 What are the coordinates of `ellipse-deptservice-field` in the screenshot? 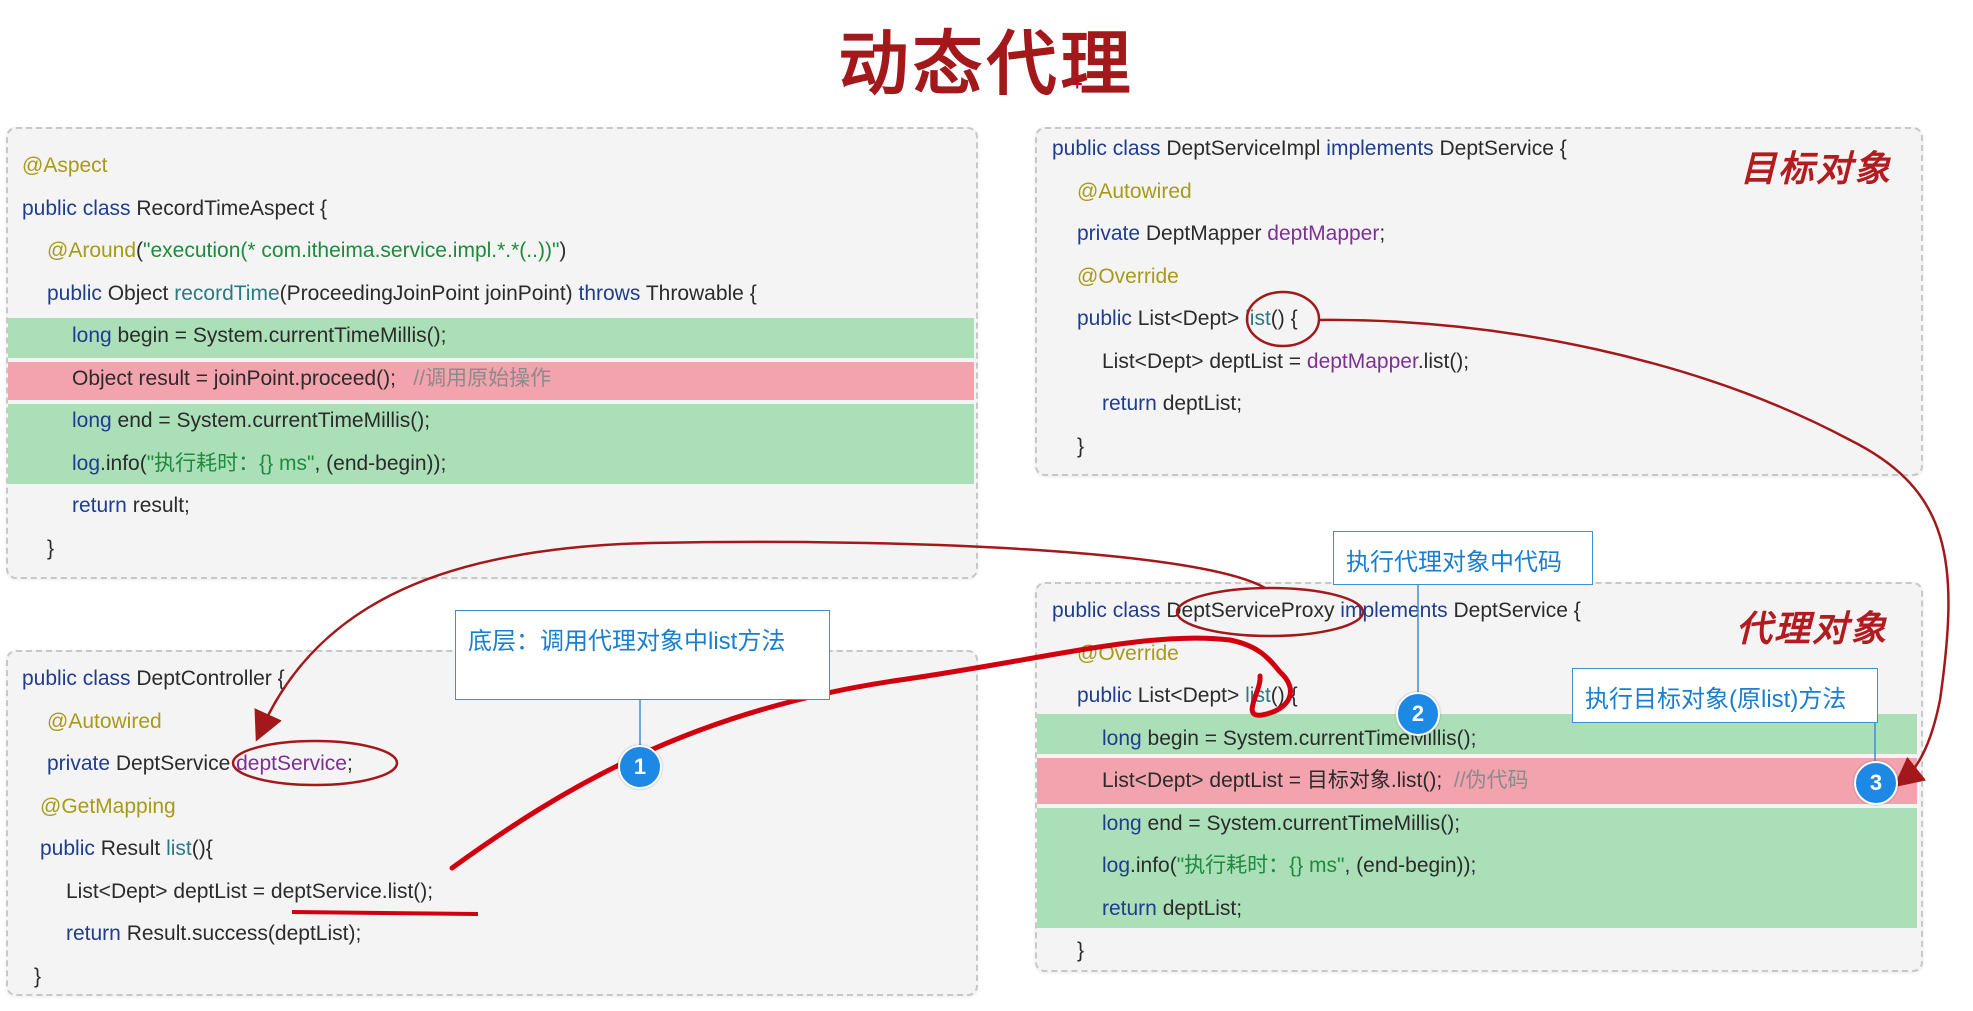 It's located at (315, 763).